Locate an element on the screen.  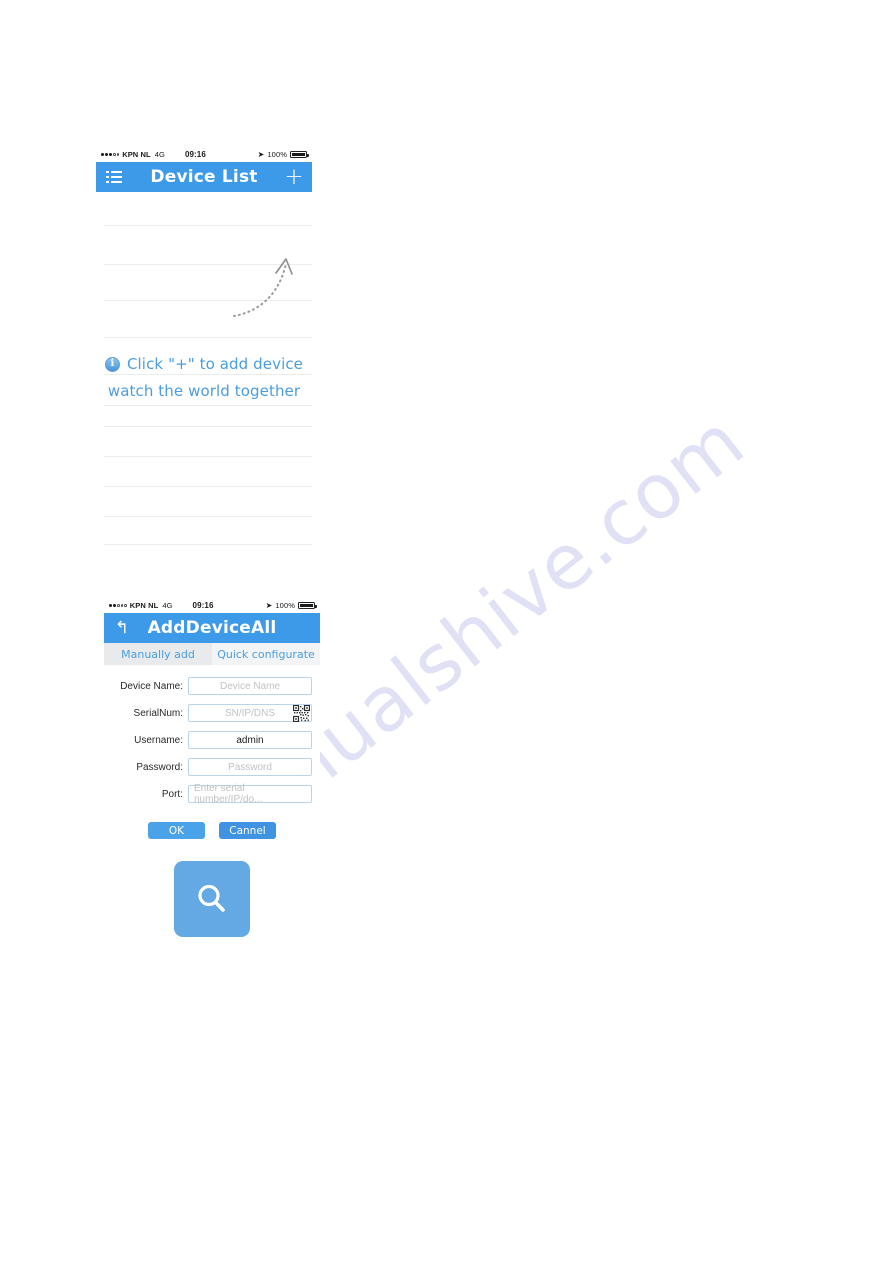
form-row-username: Username: admin is located at coordinates (212, 740).